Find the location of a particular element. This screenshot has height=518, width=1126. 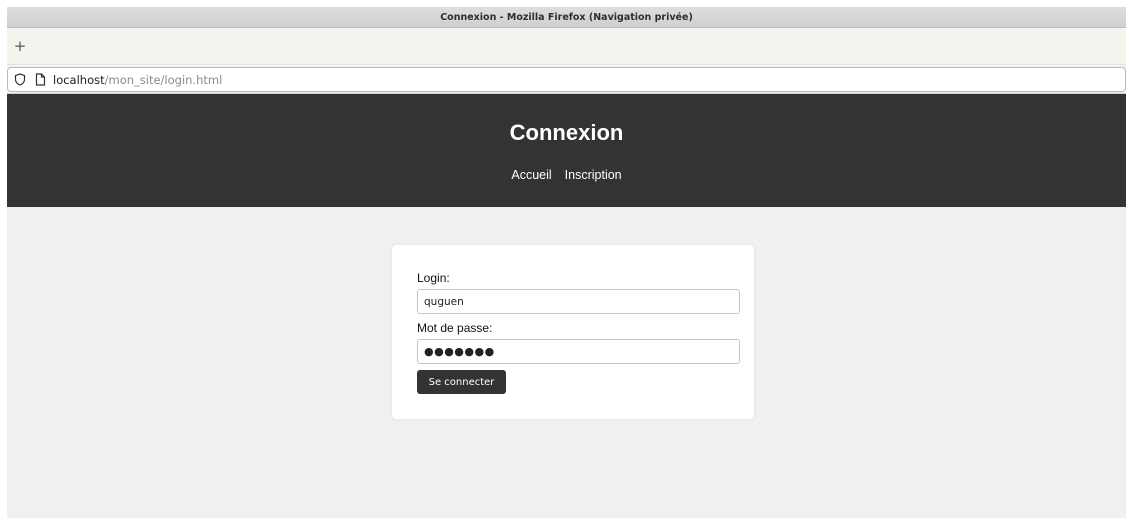

login-label: Login: is located at coordinates (433, 278).